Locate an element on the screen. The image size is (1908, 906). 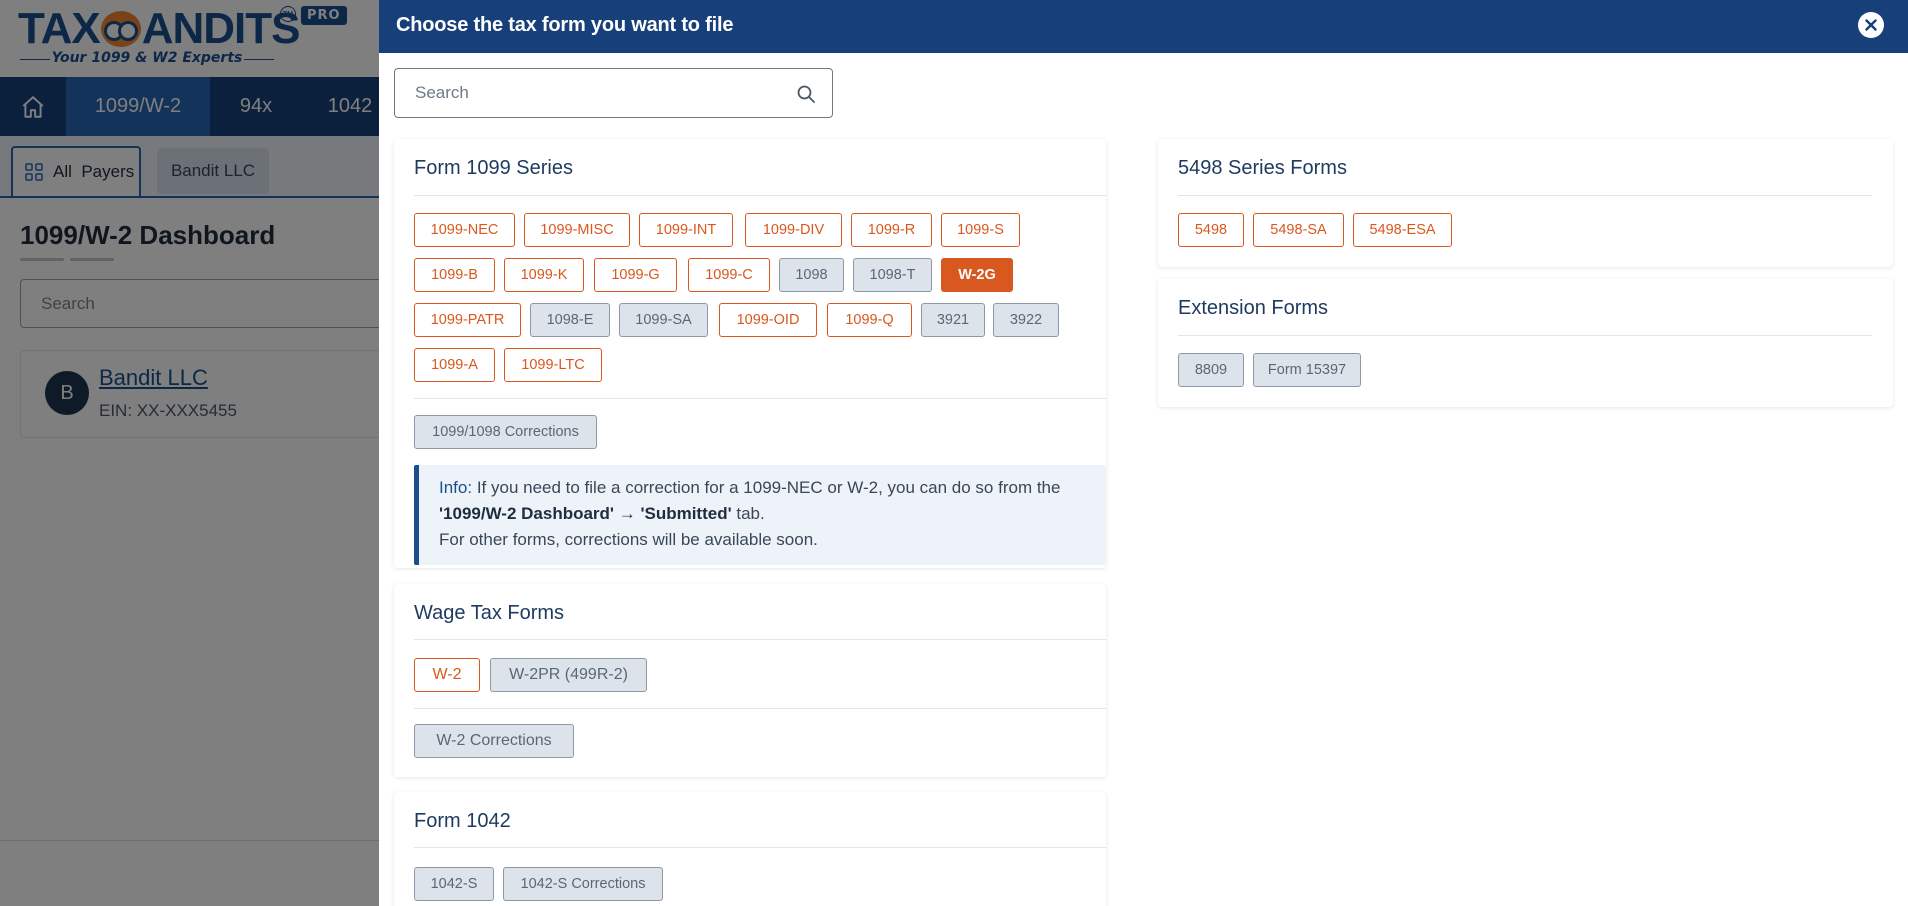
form-chip-1099-r: 1099-R is located at coordinates (891, 230).